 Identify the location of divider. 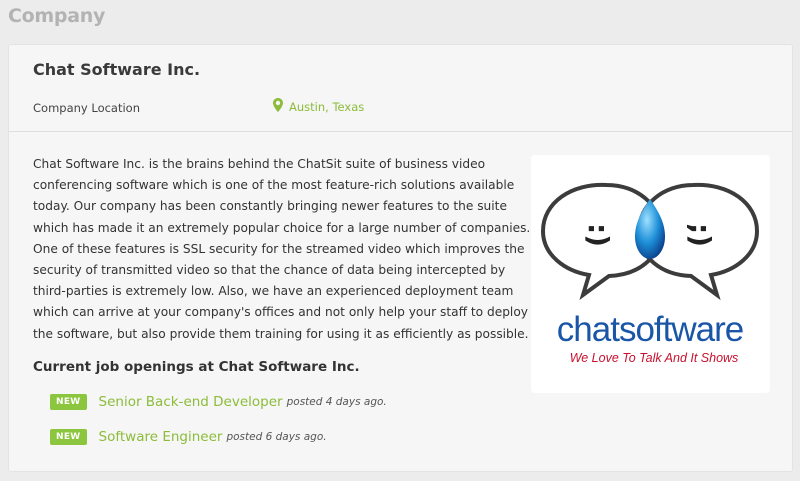
(400, 131).